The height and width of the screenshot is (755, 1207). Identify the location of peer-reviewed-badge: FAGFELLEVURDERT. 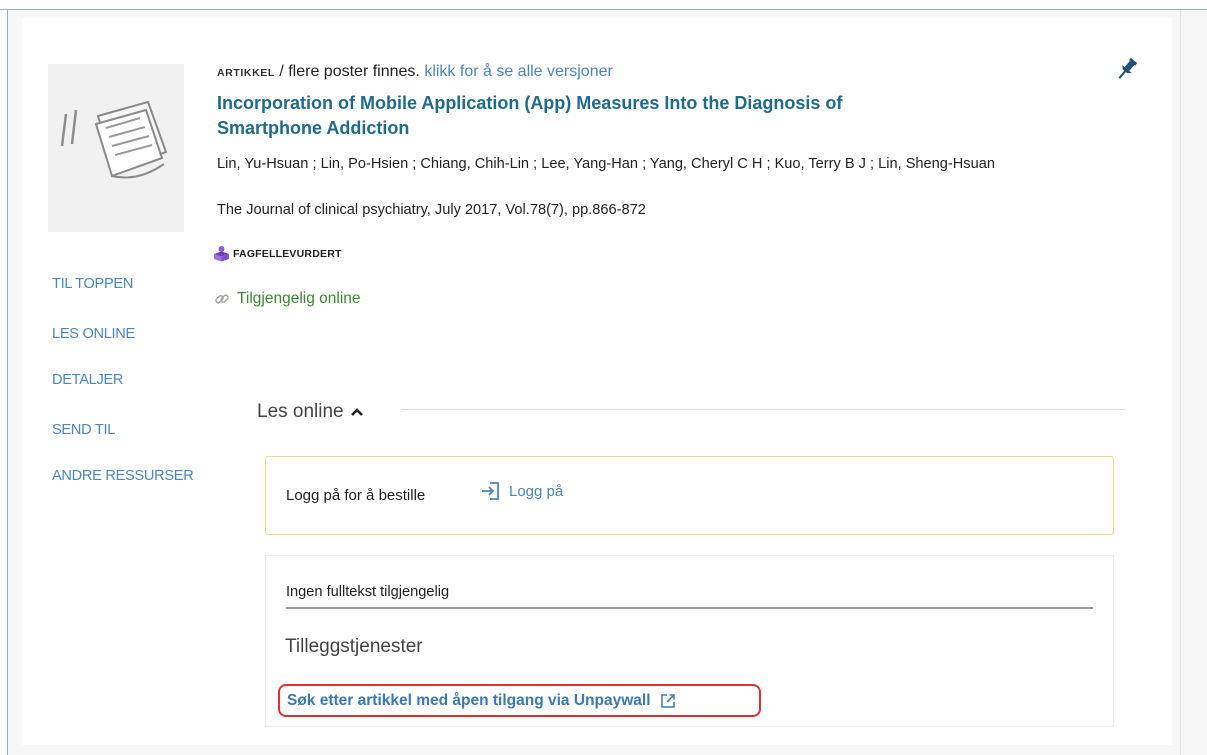
(277, 253).